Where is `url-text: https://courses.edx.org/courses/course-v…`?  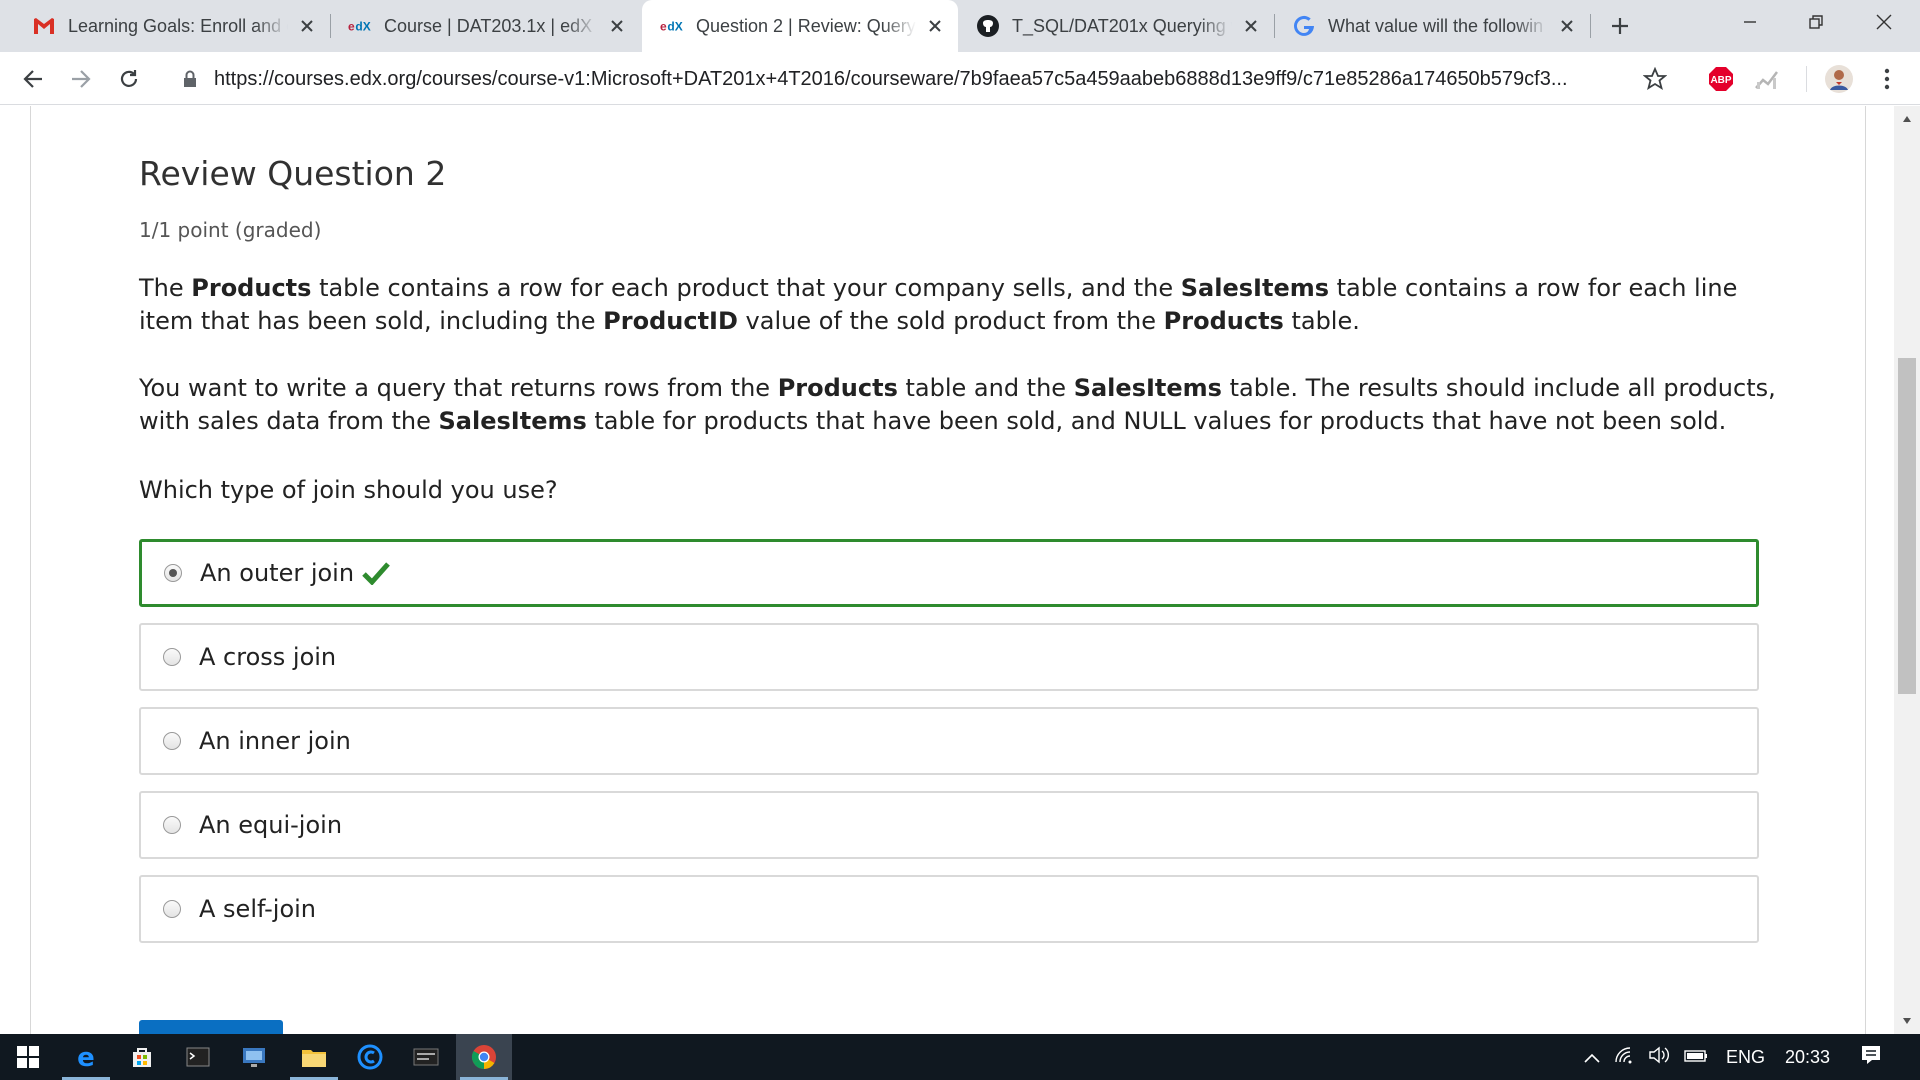
url-text: https://courses.edx.org/courses/course-v… is located at coordinates (909, 79).